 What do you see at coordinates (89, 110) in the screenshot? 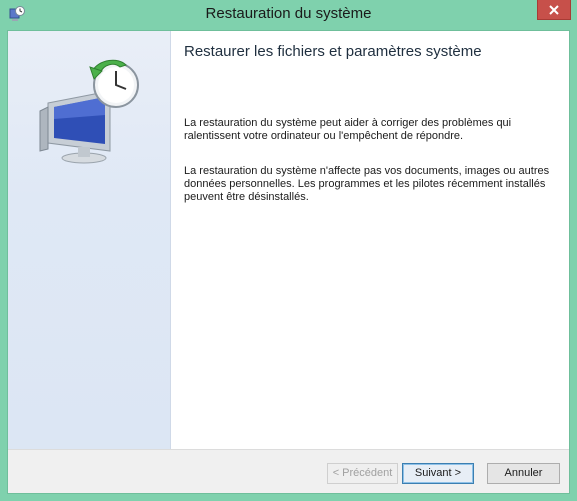
I see `system-restore-icon` at bounding box center [89, 110].